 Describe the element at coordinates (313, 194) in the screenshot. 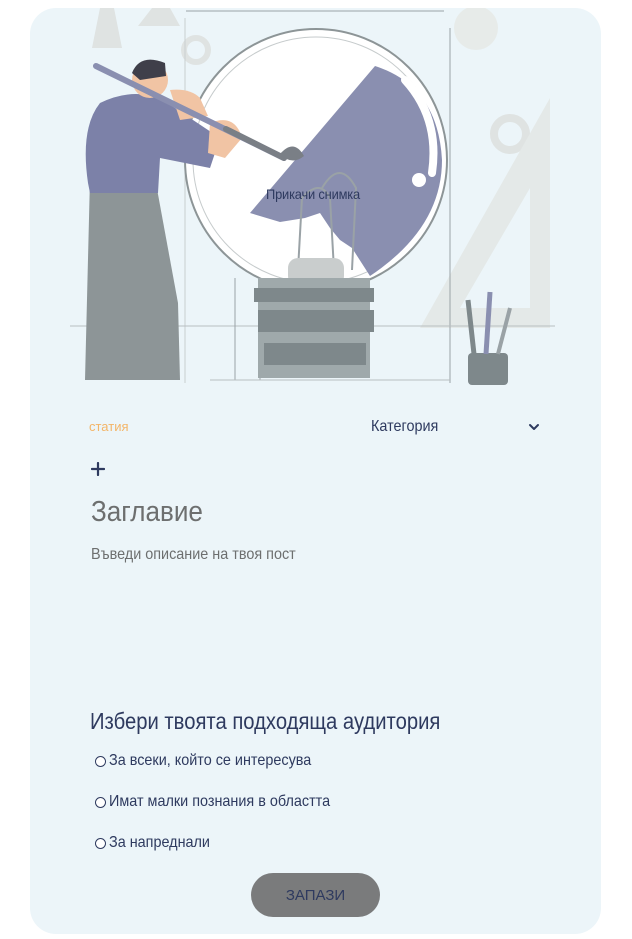

I see `attach-image-button: Прикачи снимка` at that location.